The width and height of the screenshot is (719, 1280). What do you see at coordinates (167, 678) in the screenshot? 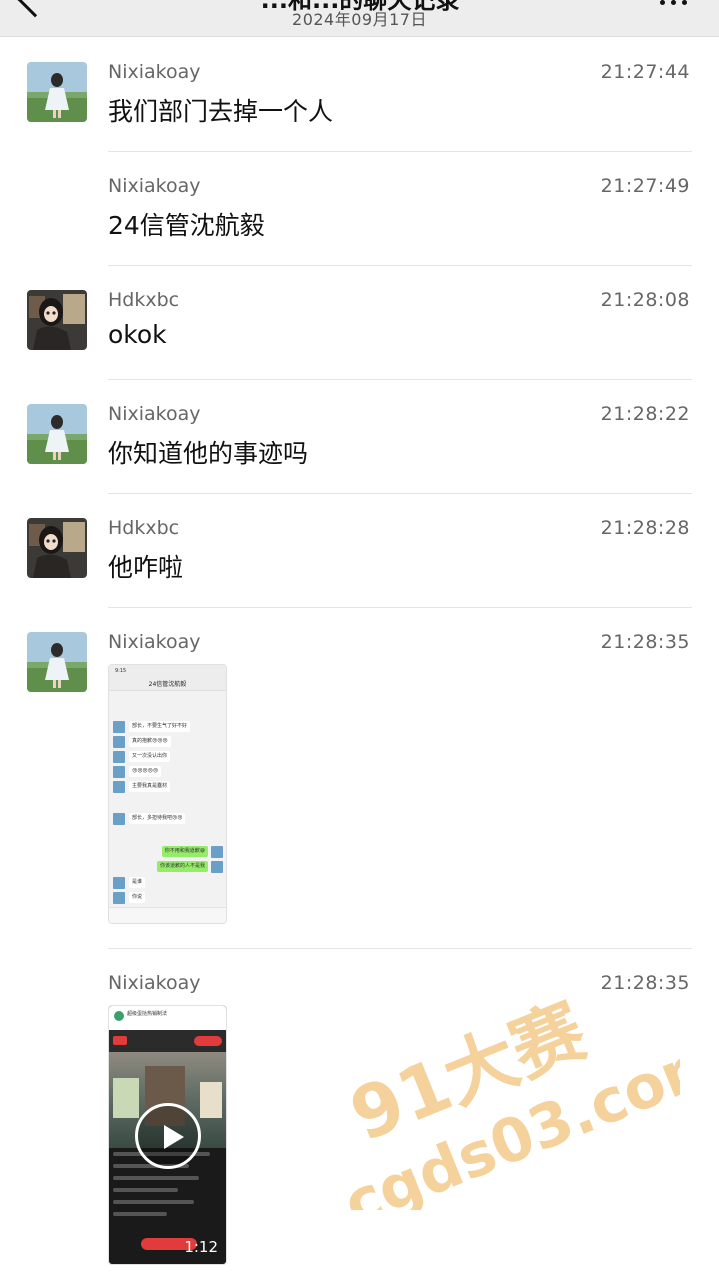
I see `preview-status-bar: 9:15 24信管沈航毅` at bounding box center [167, 678].